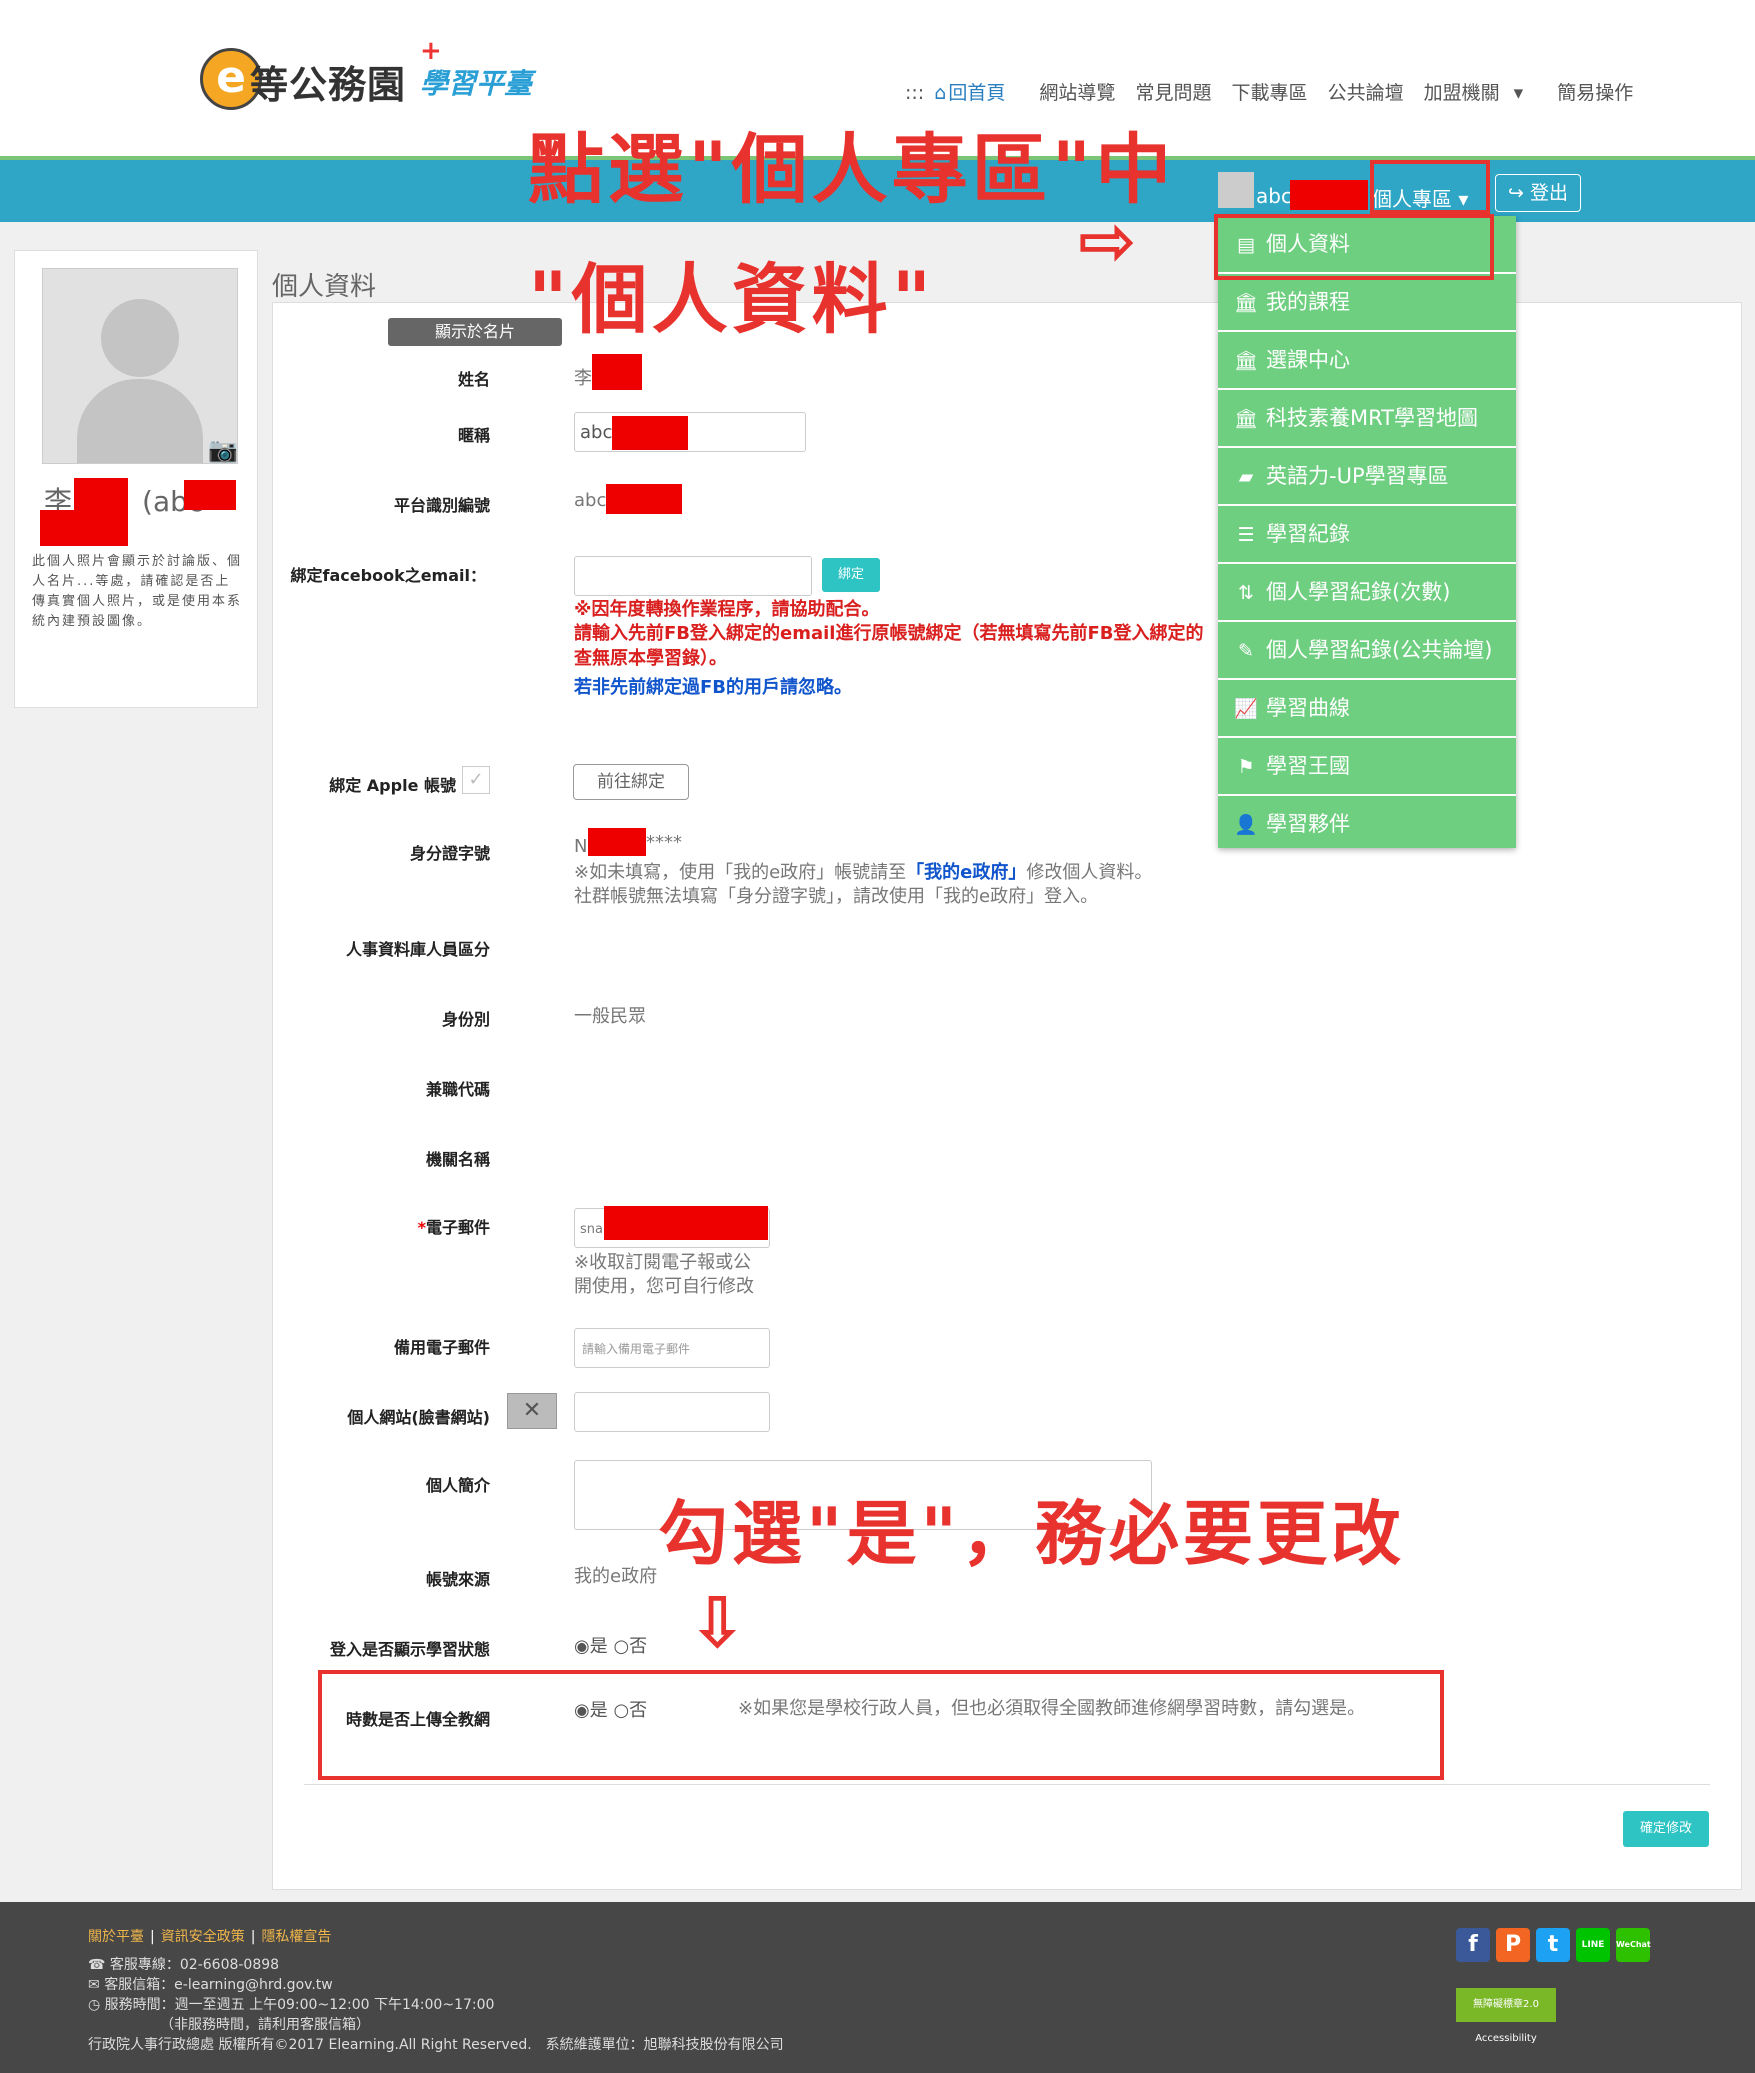 This screenshot has height=2073, width=1755. I want to click on email-note-line2: 開使用，您可自行修改, so click(664, 1286).